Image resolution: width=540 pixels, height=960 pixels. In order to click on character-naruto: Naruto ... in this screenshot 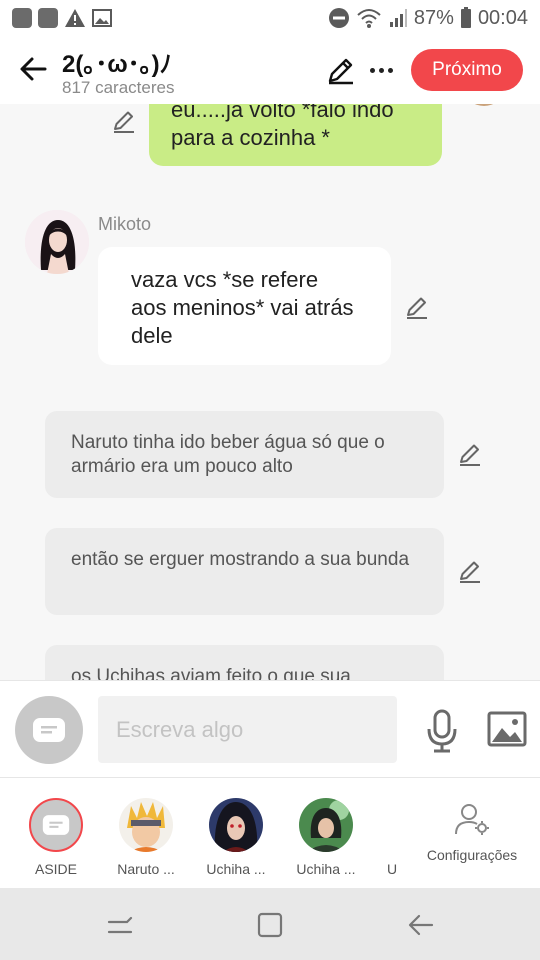, I will do `click(146, 837)`.